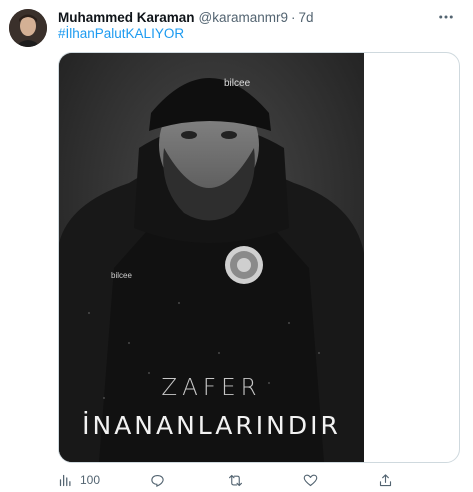 The height and width of the screenshot is (492, 473). I want to click on reply-button, so click(157, 480).